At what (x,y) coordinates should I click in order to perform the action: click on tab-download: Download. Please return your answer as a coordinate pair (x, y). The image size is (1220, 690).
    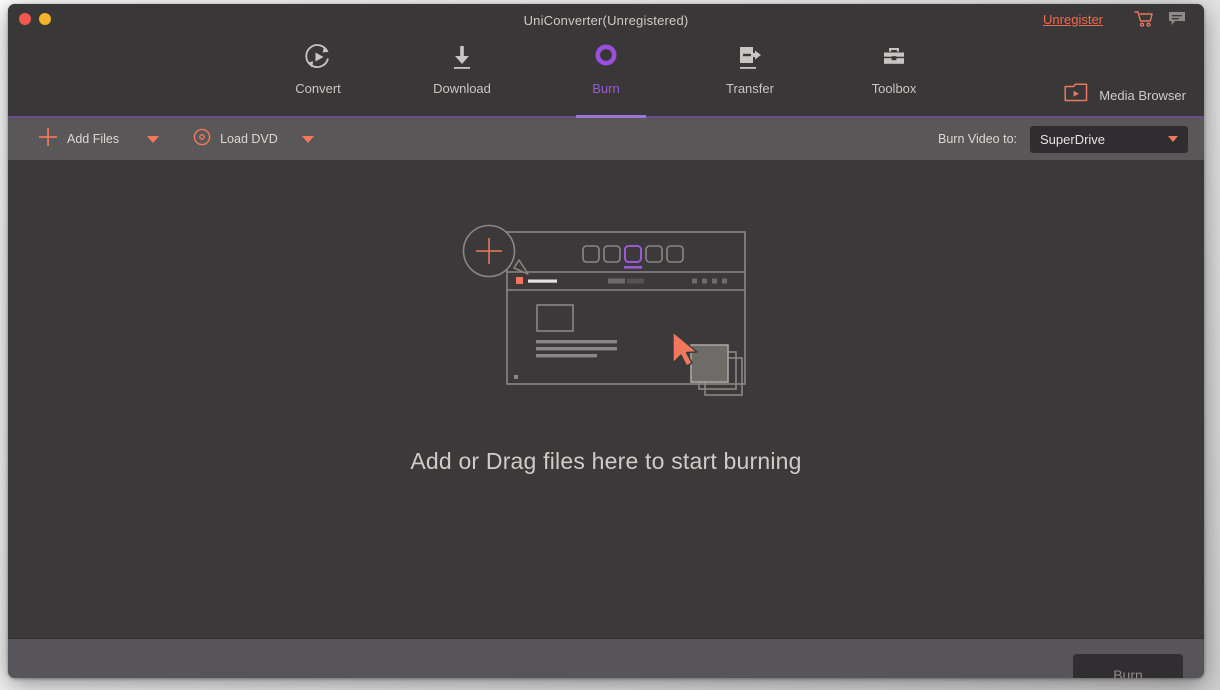
    Looking at the image, I should click on (462, 68).